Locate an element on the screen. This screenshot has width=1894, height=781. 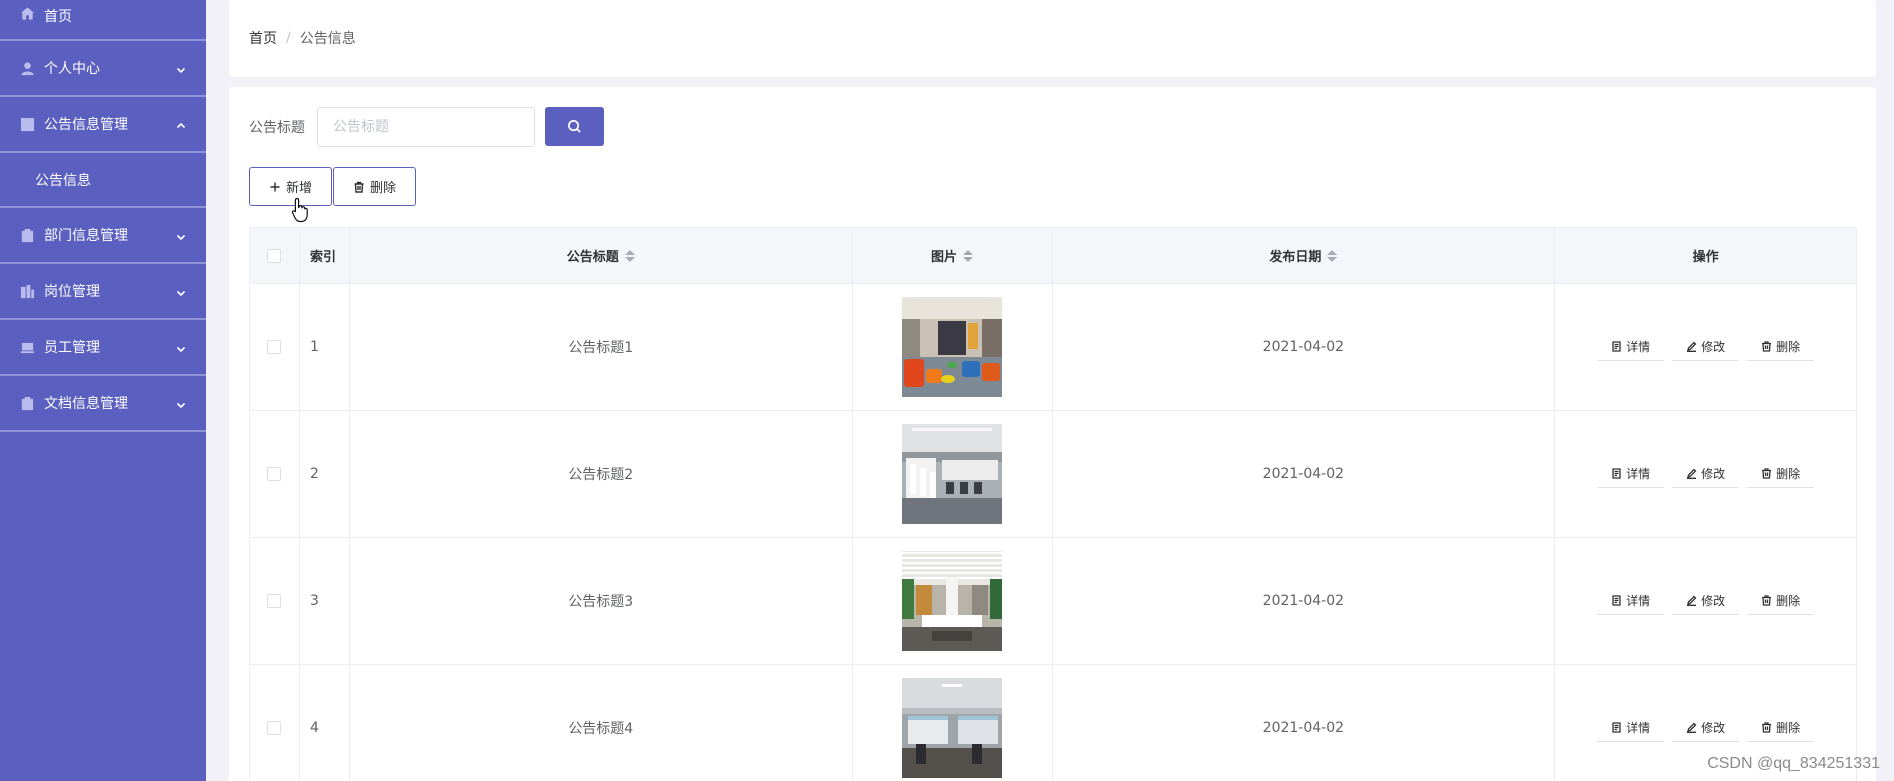
header-index-label: 索引 is located at coordinates (322, 257).